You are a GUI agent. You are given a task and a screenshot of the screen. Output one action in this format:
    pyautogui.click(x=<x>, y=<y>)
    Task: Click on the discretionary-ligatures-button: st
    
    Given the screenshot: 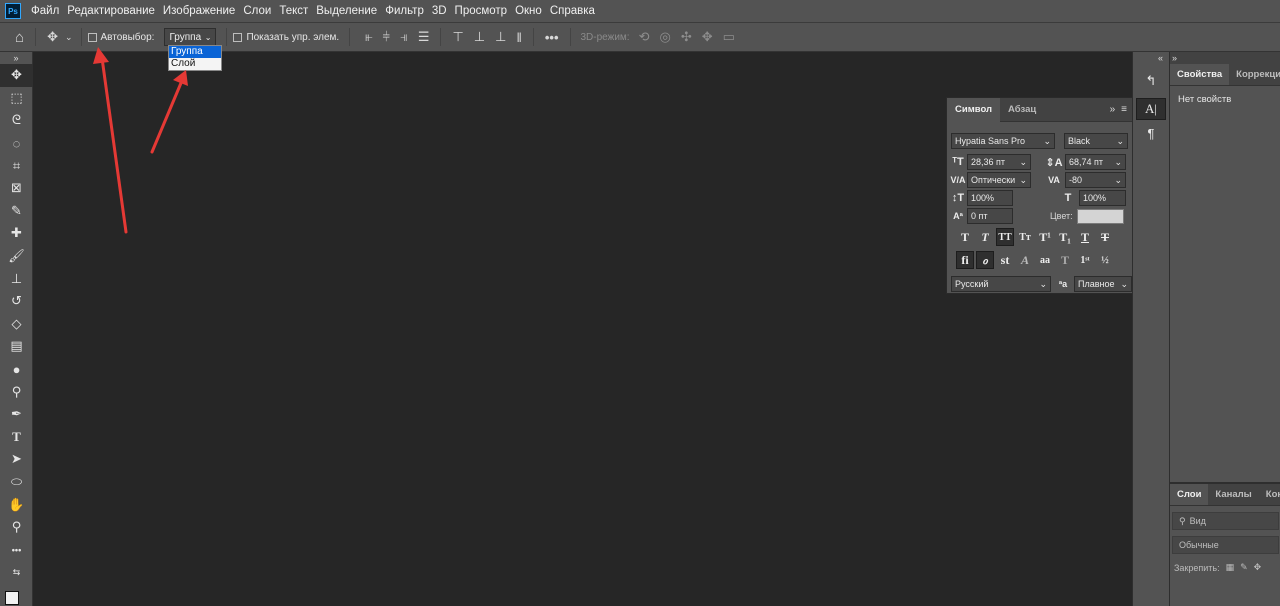 What is the action you would take?
    pyautogui.click(x=1005, y=260)
    